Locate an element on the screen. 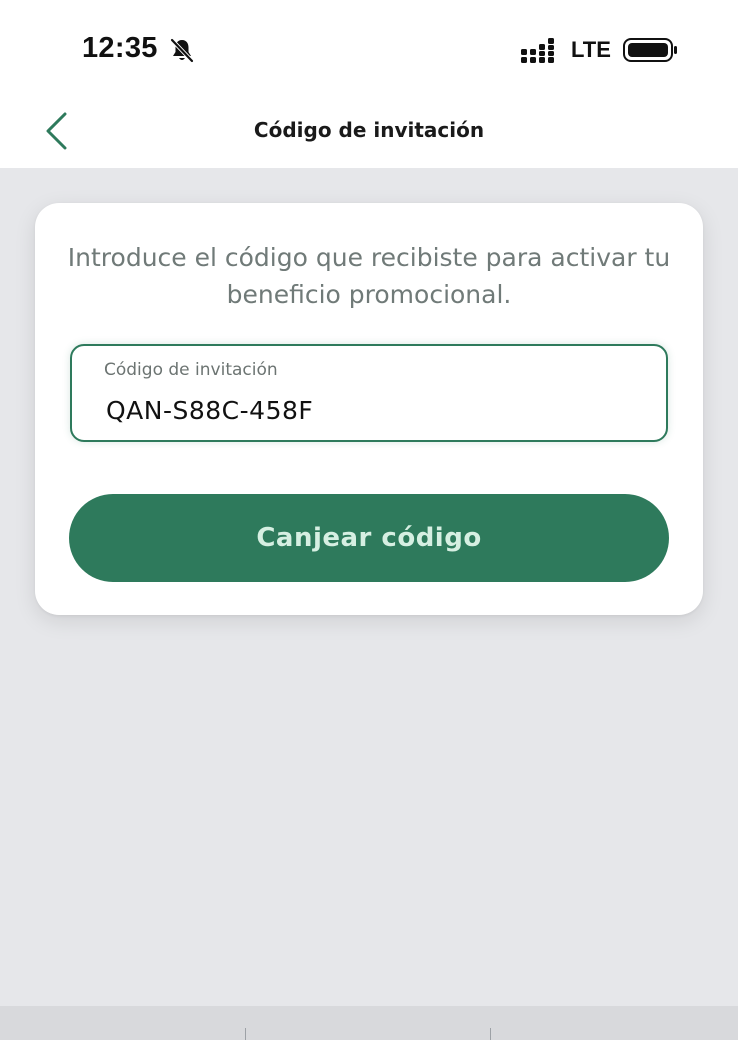  status-bar: 12:35 LTE is located at coordinates (369, 50).